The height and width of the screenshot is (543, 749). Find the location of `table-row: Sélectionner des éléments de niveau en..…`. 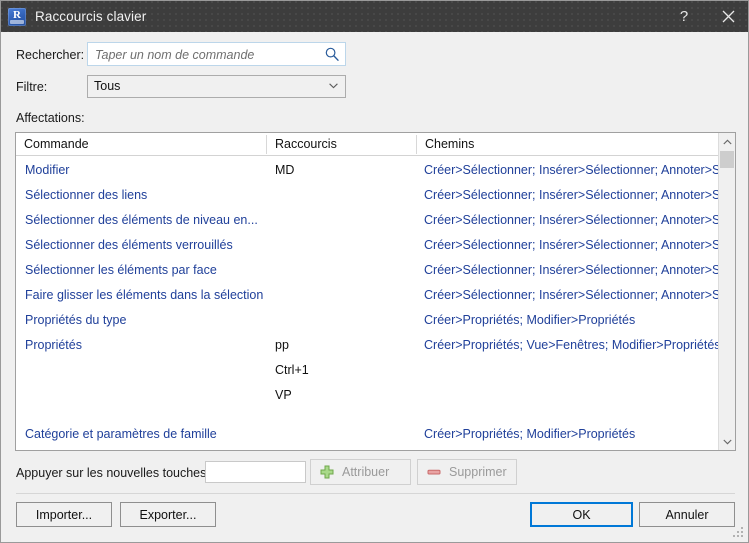

table-row: Sélectionner des éléments de niveau en..… is located at coordinates (368, 225).